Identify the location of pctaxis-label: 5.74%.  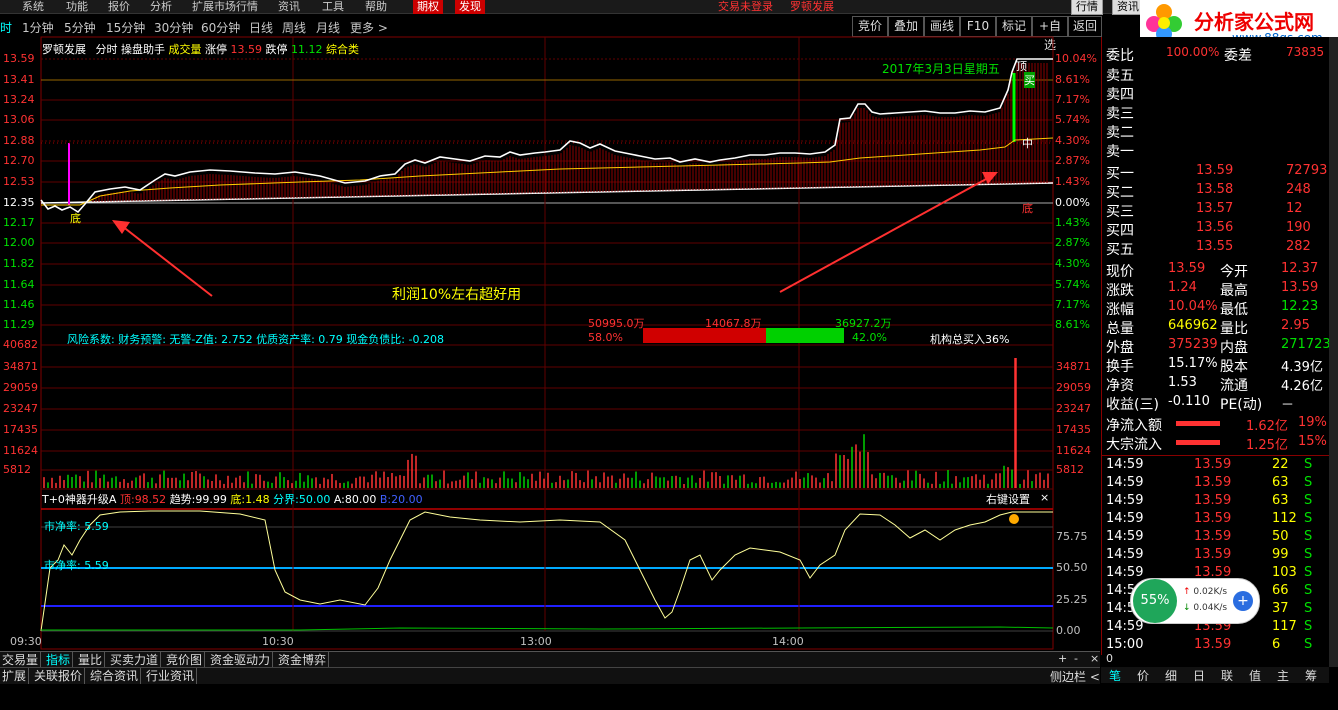
(1072, 119).